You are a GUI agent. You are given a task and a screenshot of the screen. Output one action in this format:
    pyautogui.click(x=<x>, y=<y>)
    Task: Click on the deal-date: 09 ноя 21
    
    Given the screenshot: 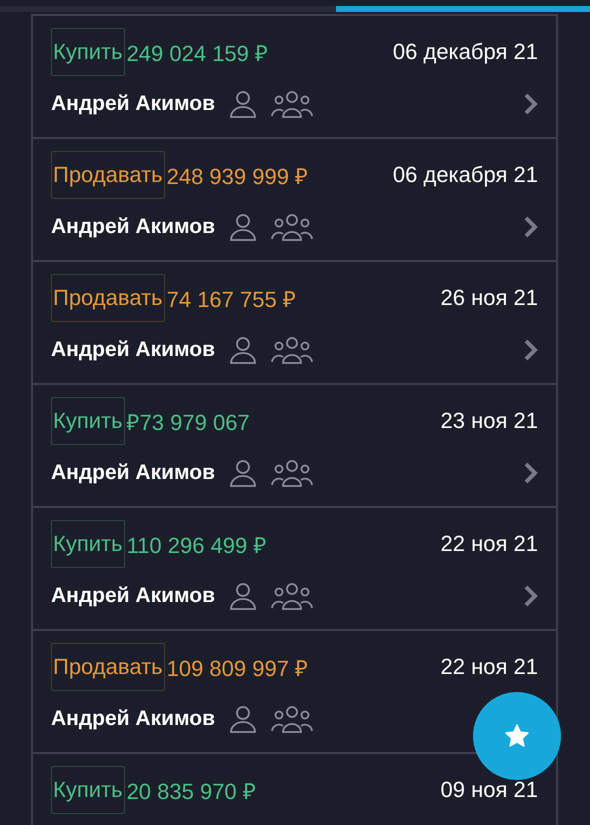 What is the action you would take?
    pyautogui.click(x=489, y=790)
    